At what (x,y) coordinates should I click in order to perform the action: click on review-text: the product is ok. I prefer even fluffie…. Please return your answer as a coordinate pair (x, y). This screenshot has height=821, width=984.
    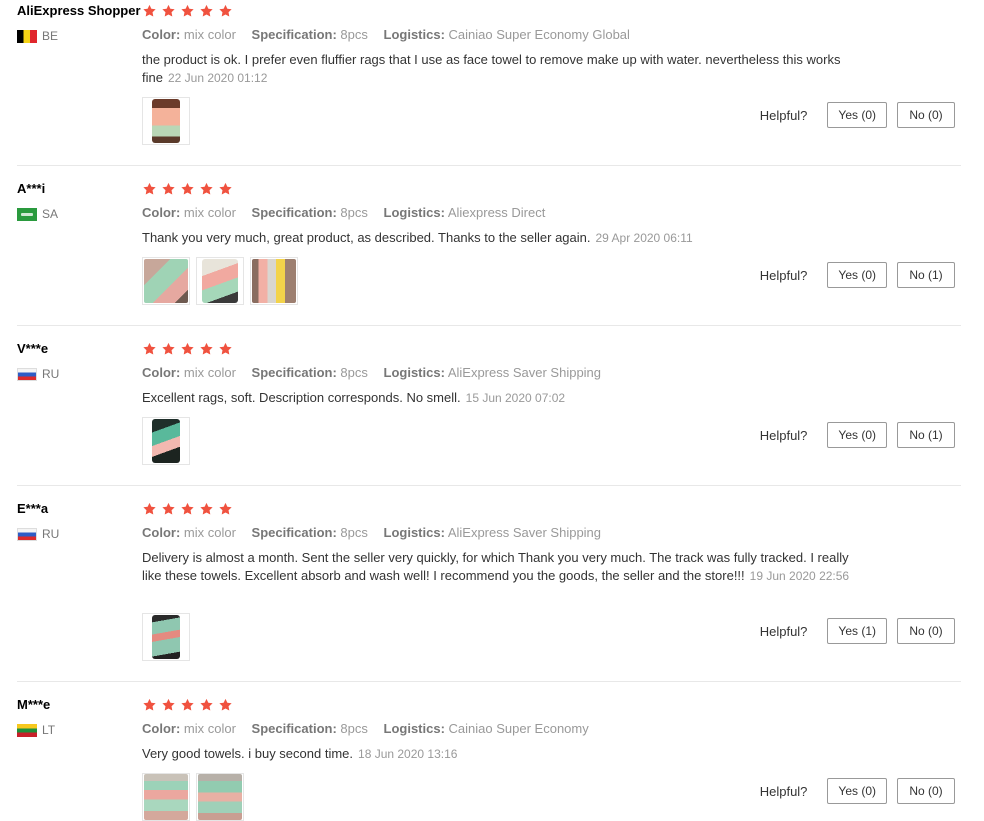
    Looking at the image, I should click on (502, 69).